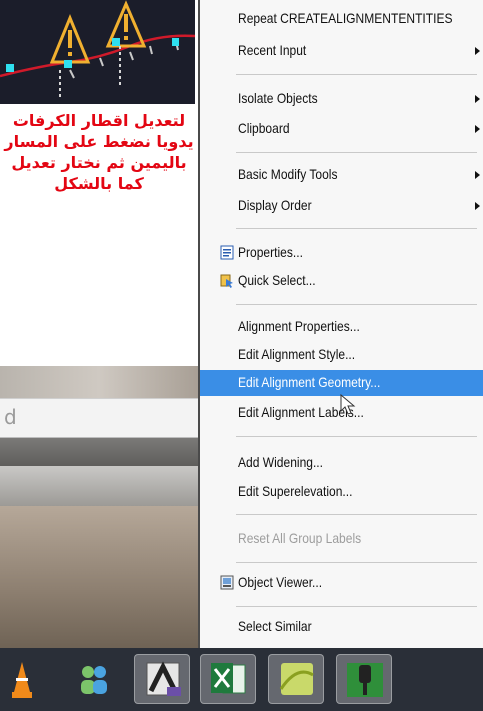 The image size is (483, 711). I want to click on menu-item-label: Repeat CREATEALIGNMENTENTITIES, so click(345, 18).